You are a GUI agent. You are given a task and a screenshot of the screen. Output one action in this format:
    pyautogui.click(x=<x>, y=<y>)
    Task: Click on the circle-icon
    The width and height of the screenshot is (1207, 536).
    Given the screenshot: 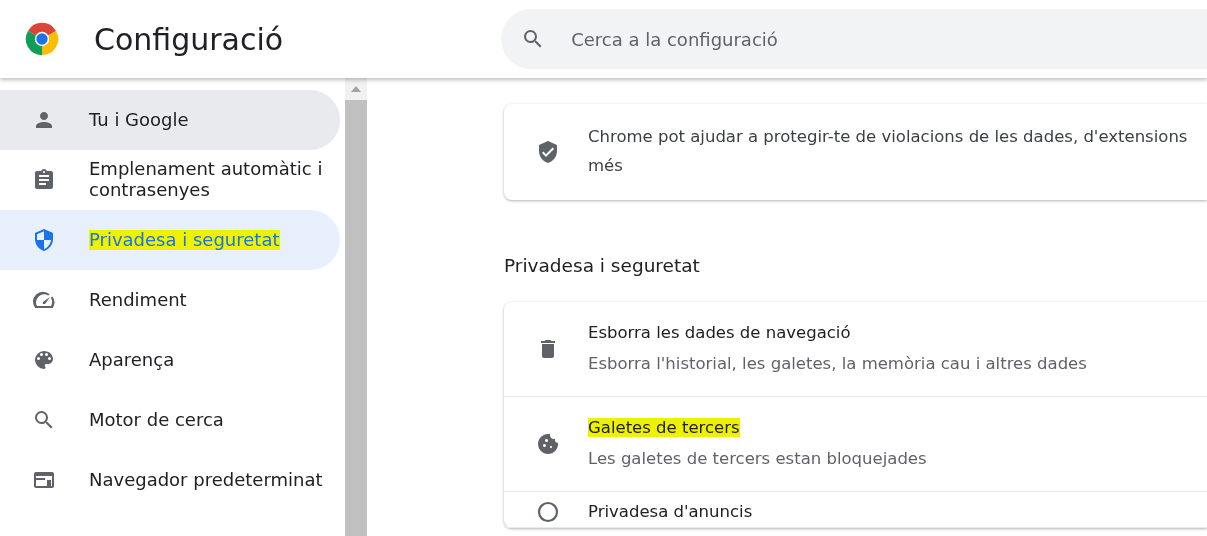 What is the action you would take?
    pyautogui.click(x=548, y=511)
    